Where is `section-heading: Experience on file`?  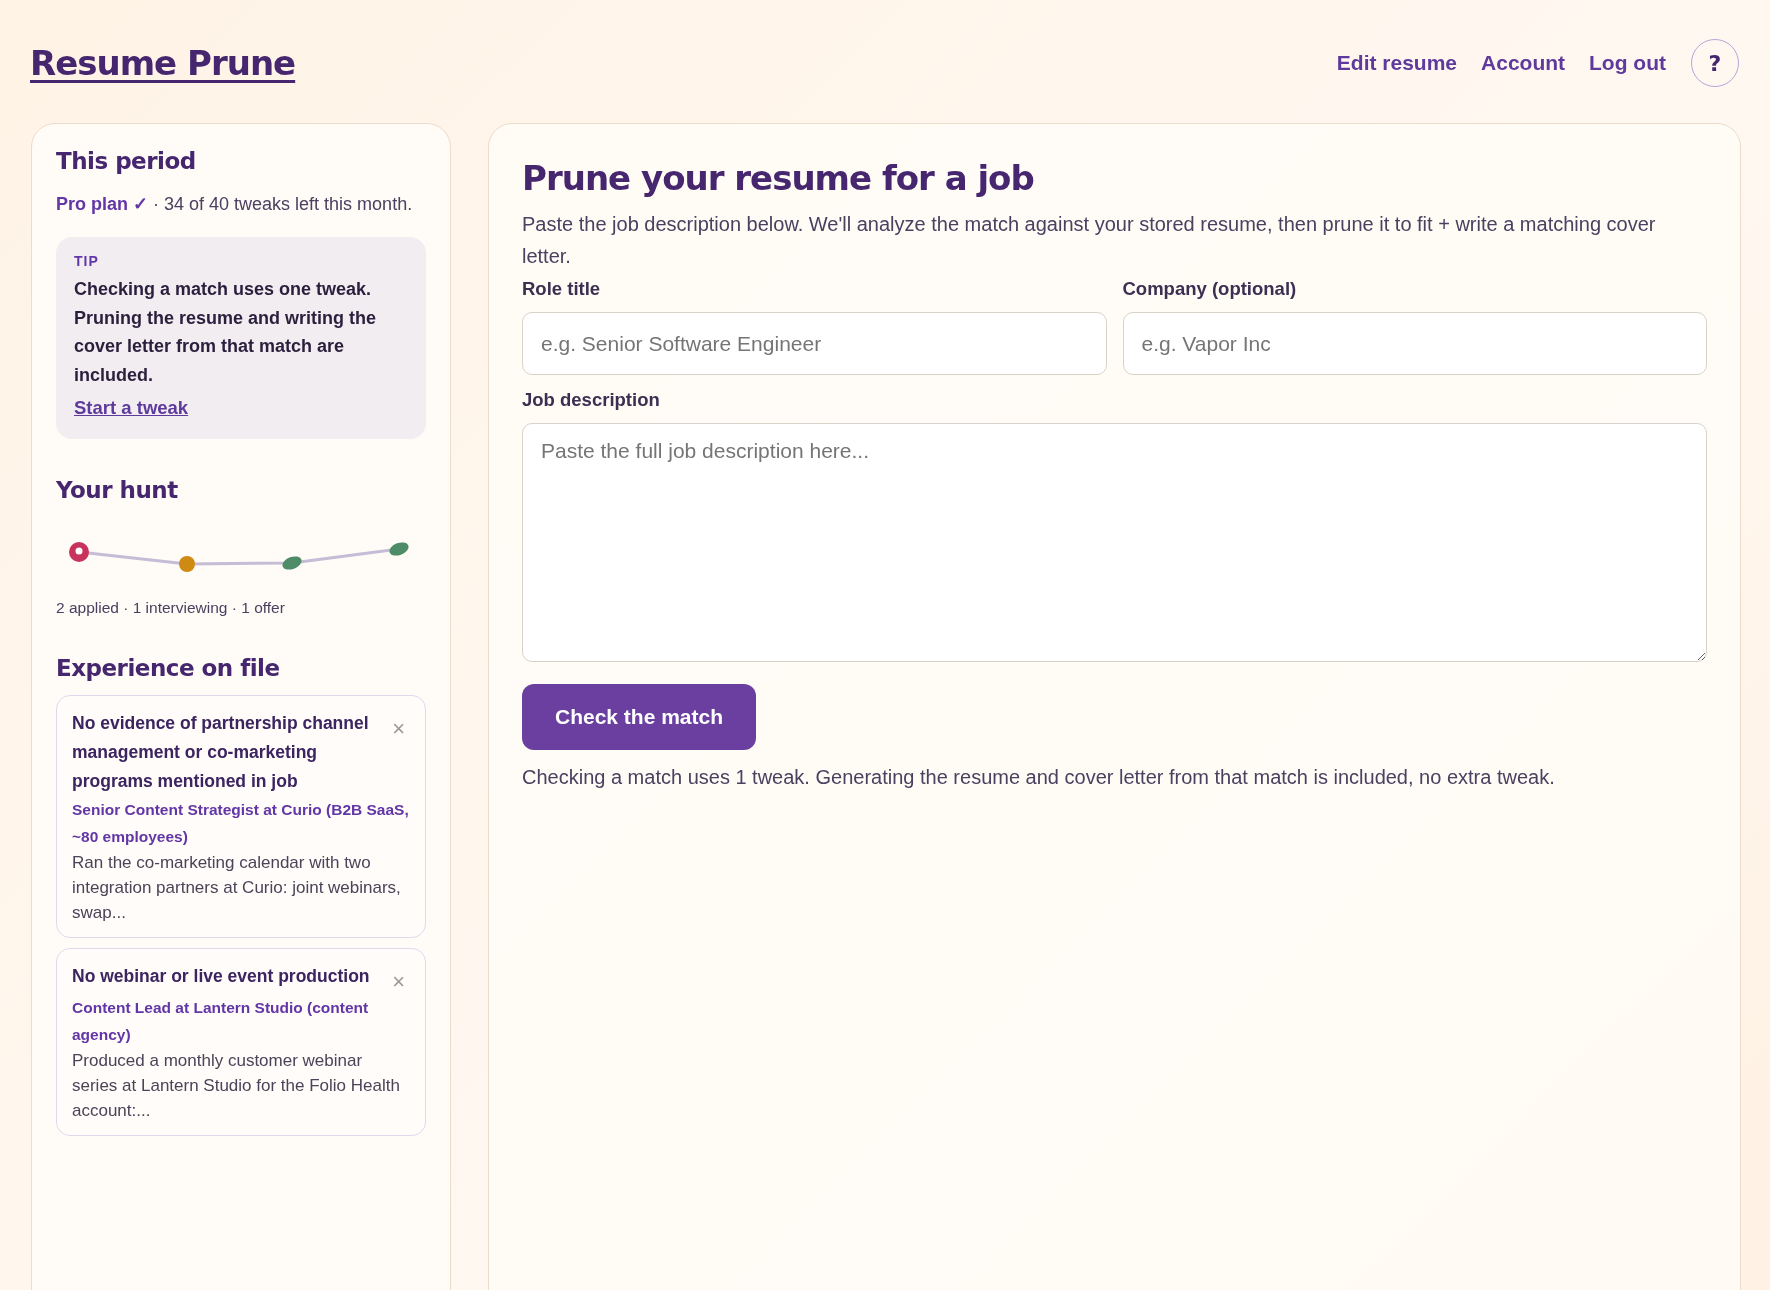
section-heading: Experience on file is located at coordinates (168, 668).